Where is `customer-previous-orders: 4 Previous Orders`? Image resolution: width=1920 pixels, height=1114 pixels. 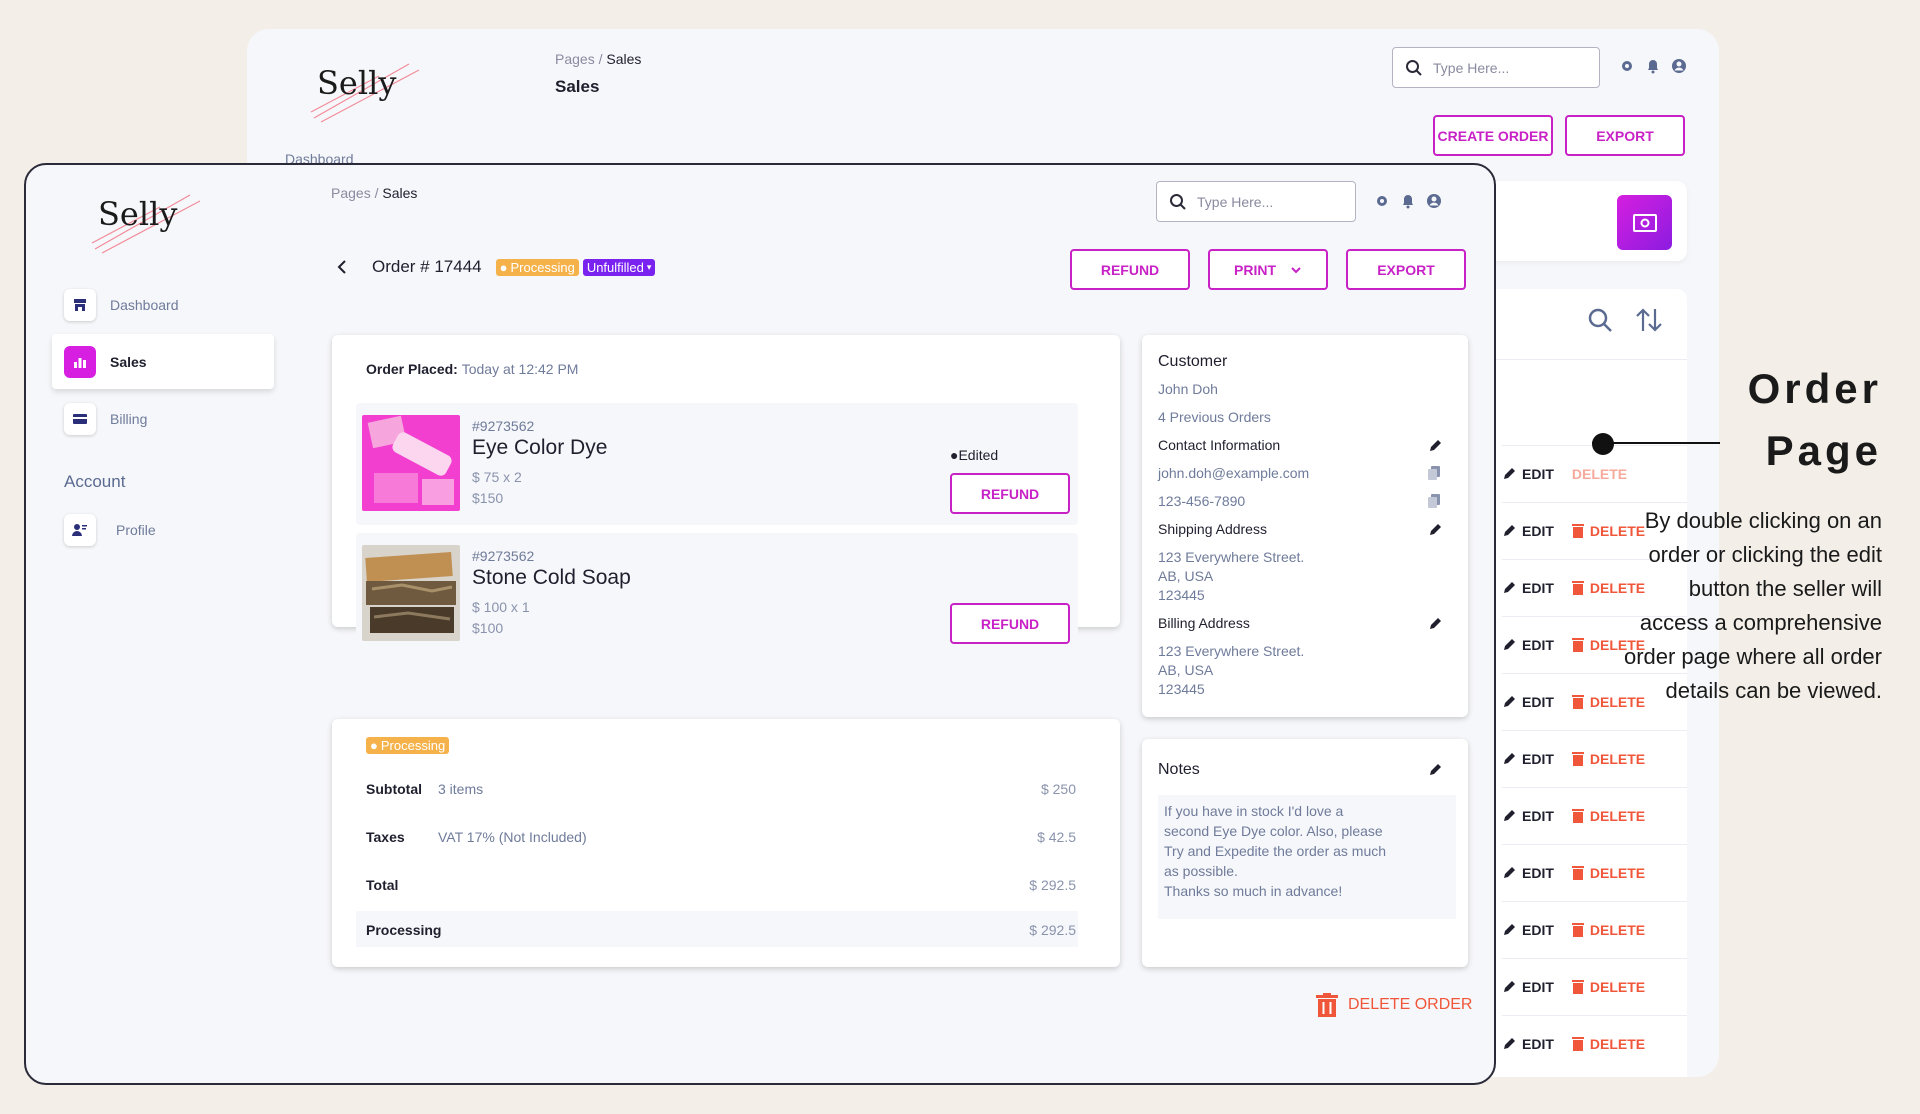 customer-previous-orders: 4 Previous Orders is located at coordinates (1214, 417).